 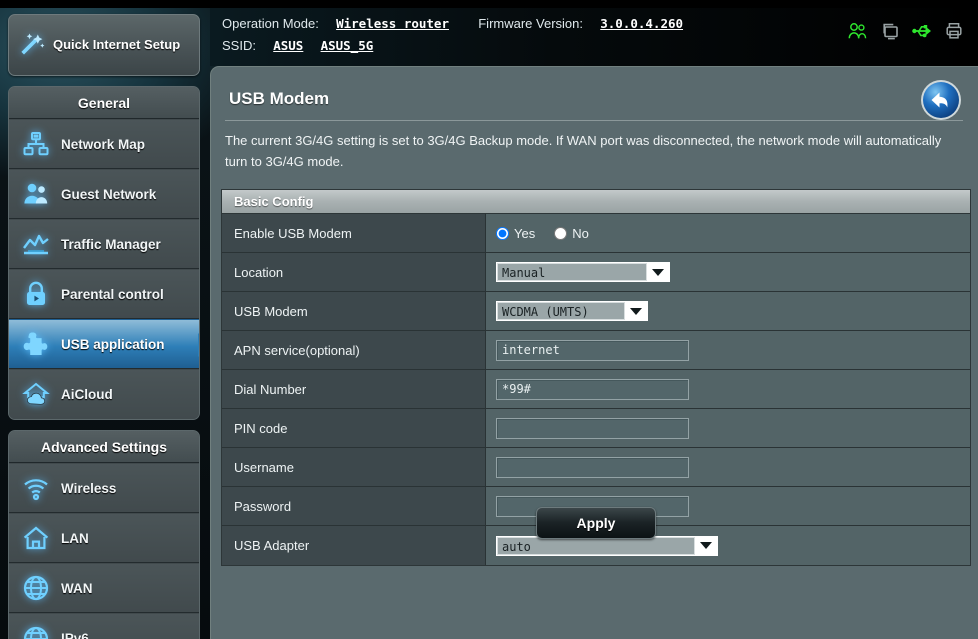 What do you see at coordinates (596, 202) in the screenshot?
I see `basic-config-title: Basic Config` at bounding box center [596, 202].